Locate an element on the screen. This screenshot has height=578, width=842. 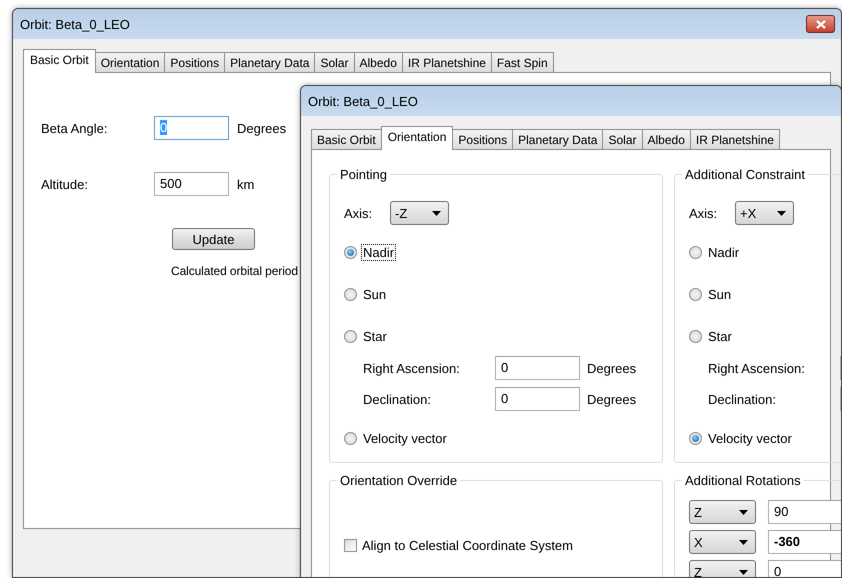
dropdown: -Z is located at coordinates (419, 213).